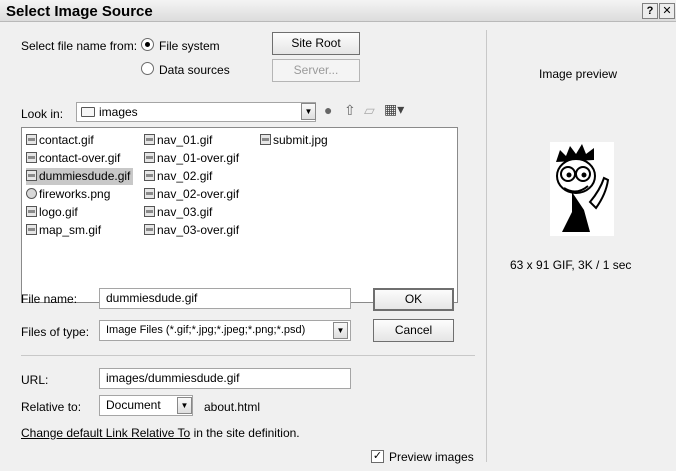 This screenshot has width=676, height=471. Describe the element at coordinates (578, 74) in the screenshot. I see `preview-heading: Image preview` at that location.